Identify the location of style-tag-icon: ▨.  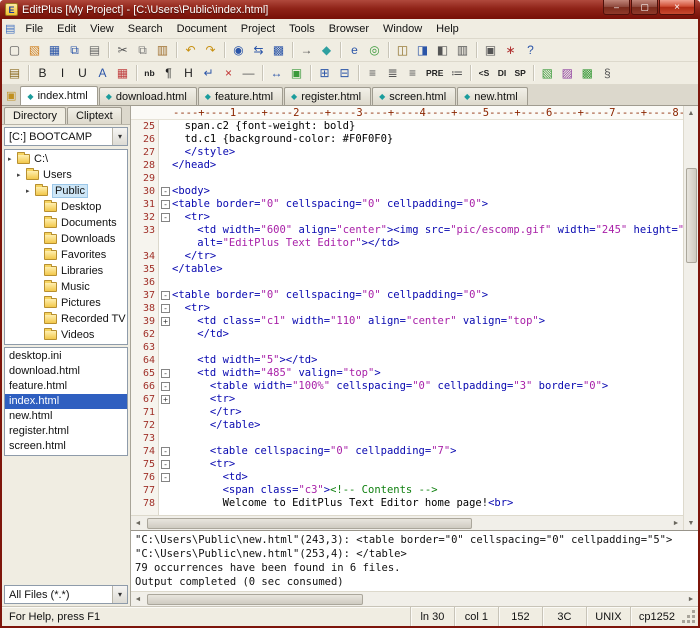
(567, 73).